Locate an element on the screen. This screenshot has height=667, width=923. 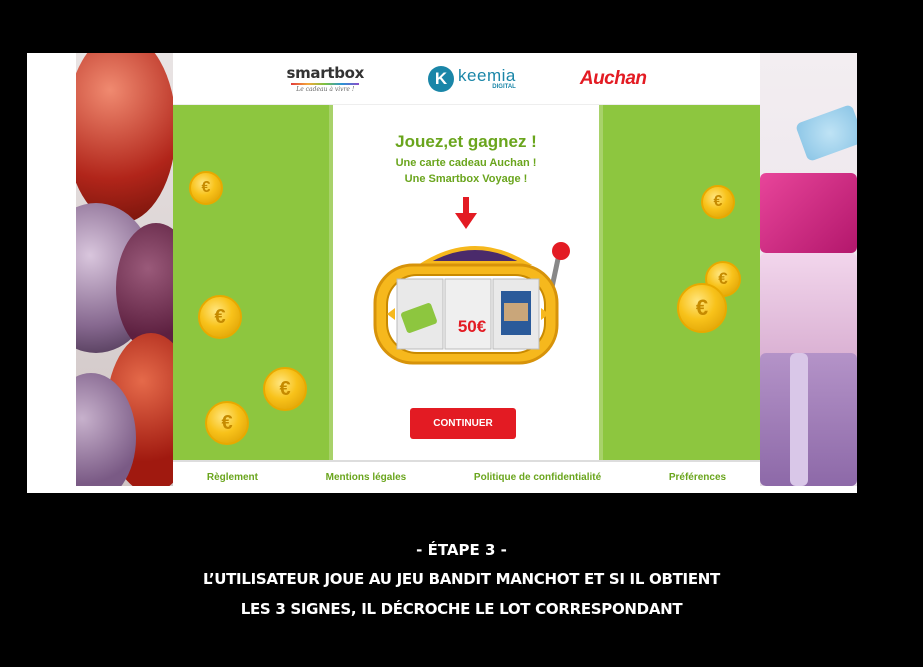
step-caption: - ÉTAPE 3 - is located at coordinates (461, 550).